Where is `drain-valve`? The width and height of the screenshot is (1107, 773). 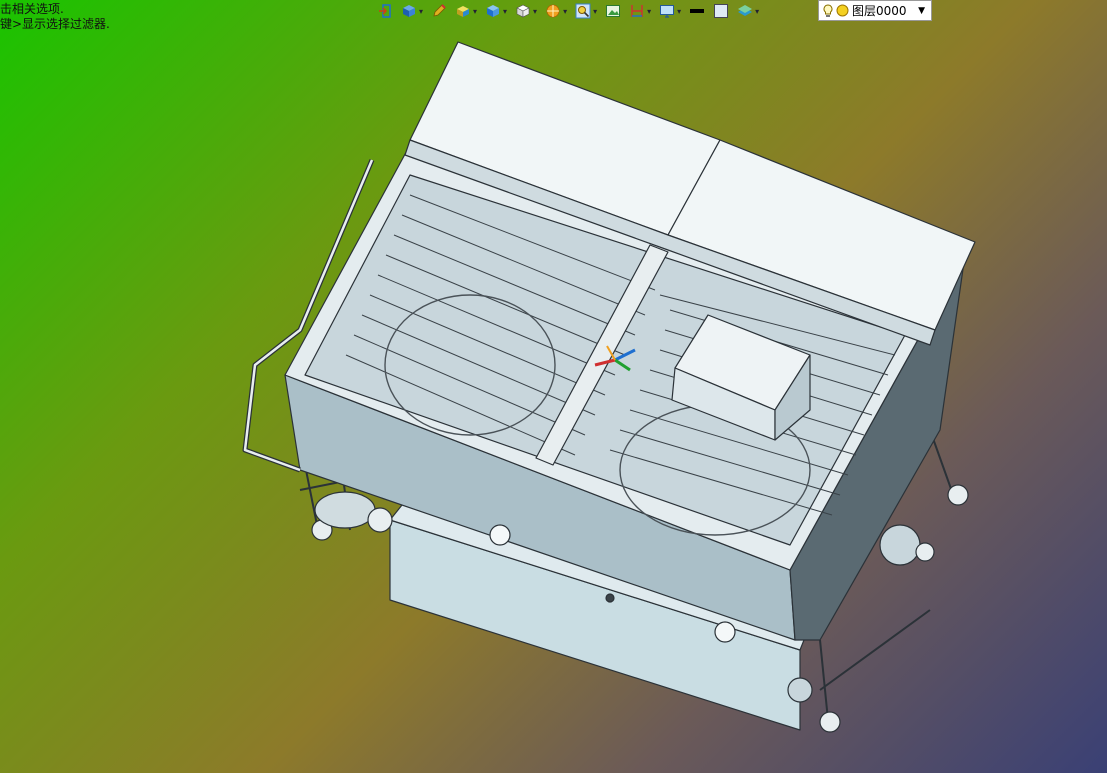
drain-valve is located at coordinates (610, 598).